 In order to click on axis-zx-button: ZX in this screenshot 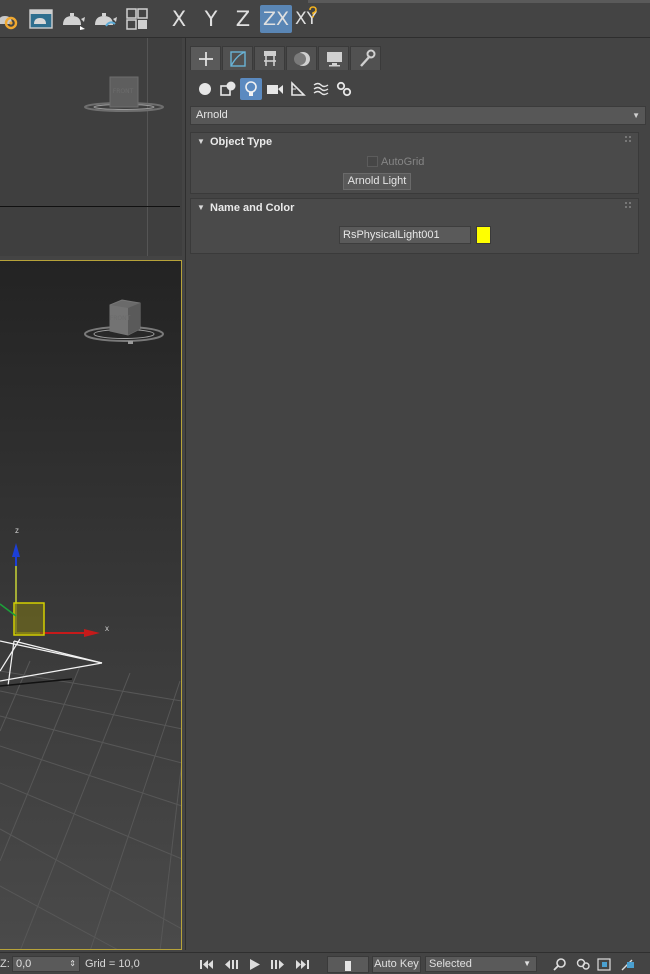, I will do `click(276, 19)`.